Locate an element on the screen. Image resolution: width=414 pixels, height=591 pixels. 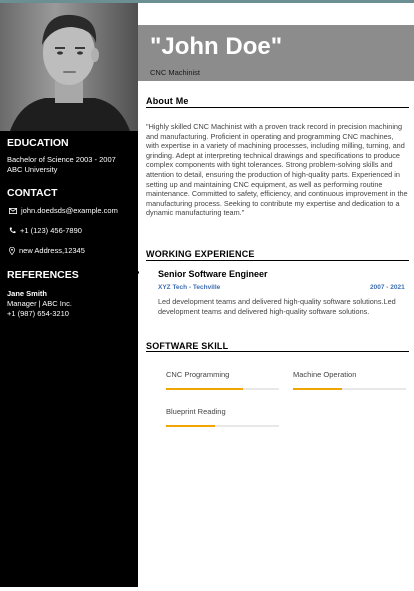
name-header: "John Doe" CNC Machinist is located at coordinates (276, 53).